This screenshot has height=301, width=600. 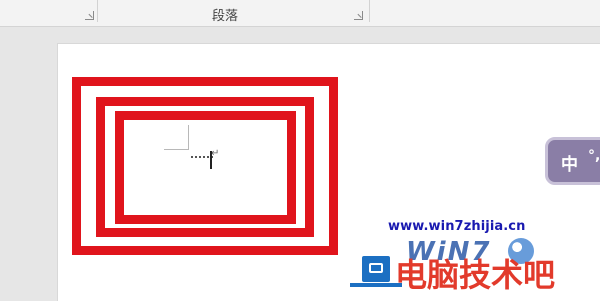 I want to click on watermark-url: www.win7zhijia.cn, so click(x=457, y=226).